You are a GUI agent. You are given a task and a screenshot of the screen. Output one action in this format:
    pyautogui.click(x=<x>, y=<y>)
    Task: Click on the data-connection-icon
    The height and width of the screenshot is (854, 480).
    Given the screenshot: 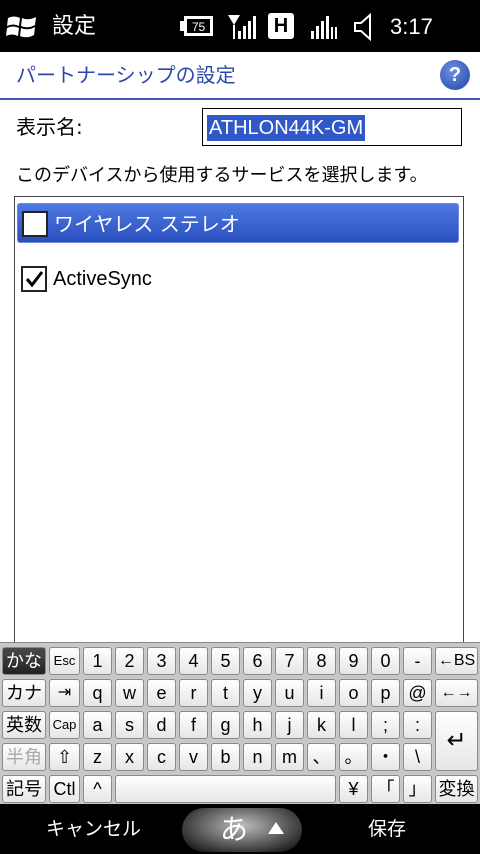 What is the action you would take?
    pyautogui.click(x=325, y=27)
    